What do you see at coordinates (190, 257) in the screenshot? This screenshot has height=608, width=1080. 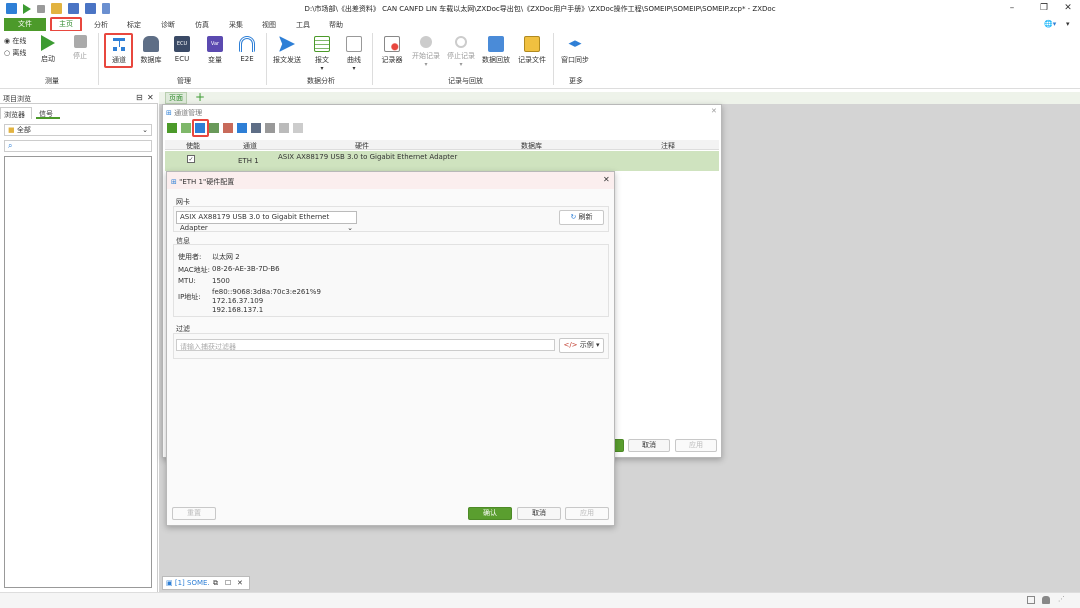 I see `user-label: 使用者:` at bounding box center [190, 257].